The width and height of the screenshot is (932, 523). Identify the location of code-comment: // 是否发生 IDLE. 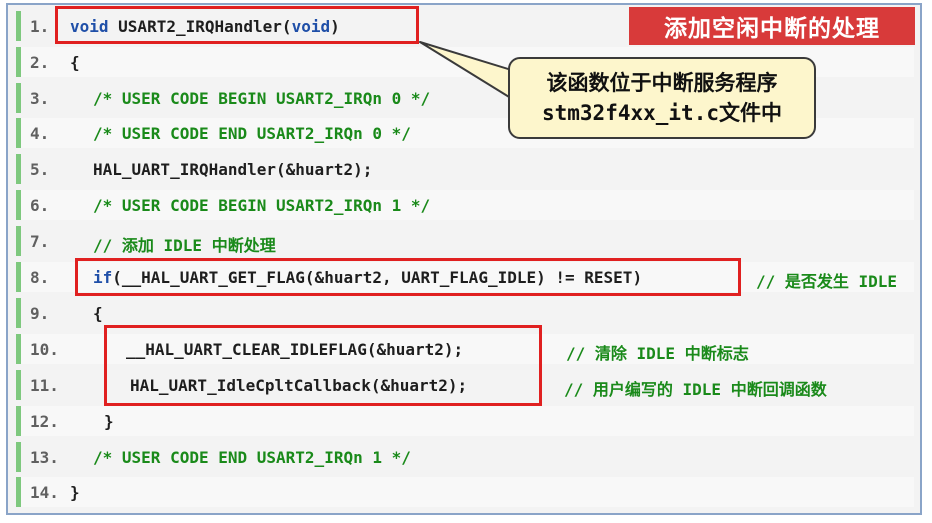
(827, 281).